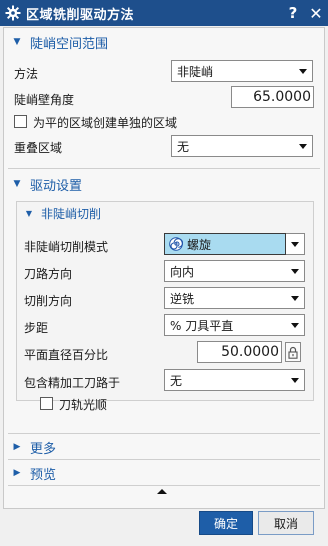  What do you see at coordinates (20, 121) in the screenshot?
I see `separate-regions-checkbox` at bounding box center [20, 121].